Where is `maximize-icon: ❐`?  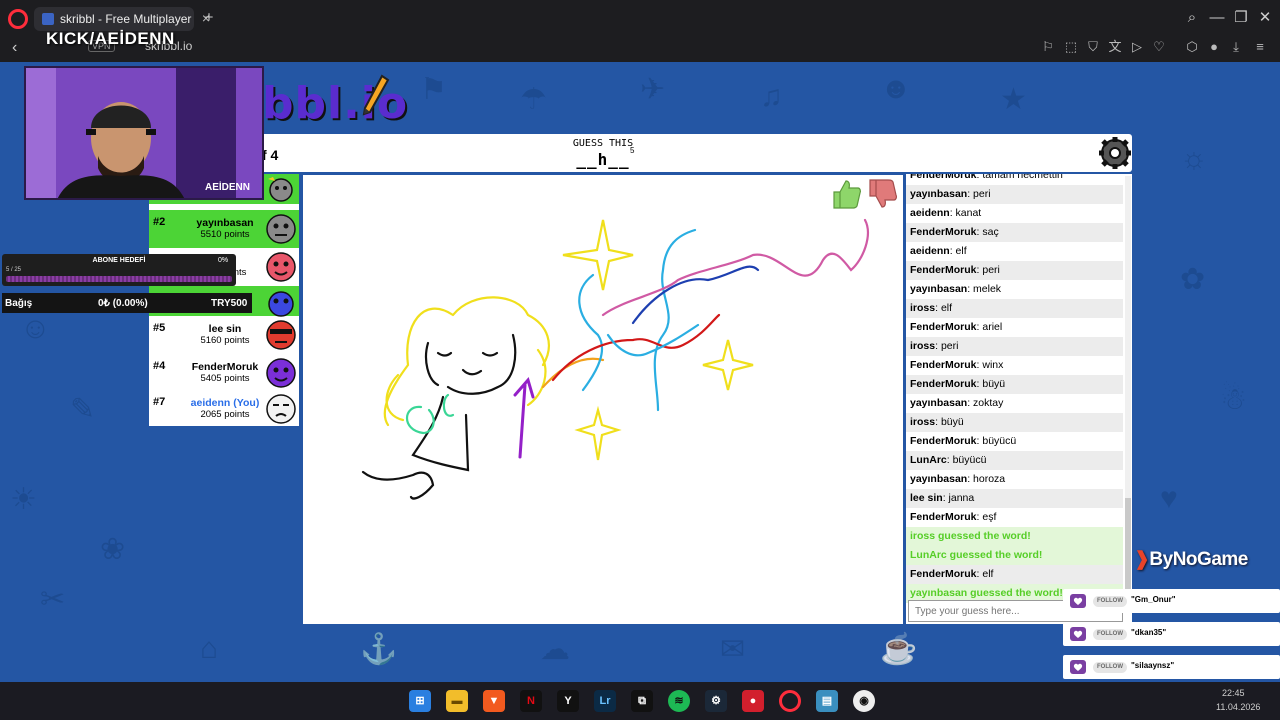 maximize-icon: ❐ is located at coordinates (1241, 18).